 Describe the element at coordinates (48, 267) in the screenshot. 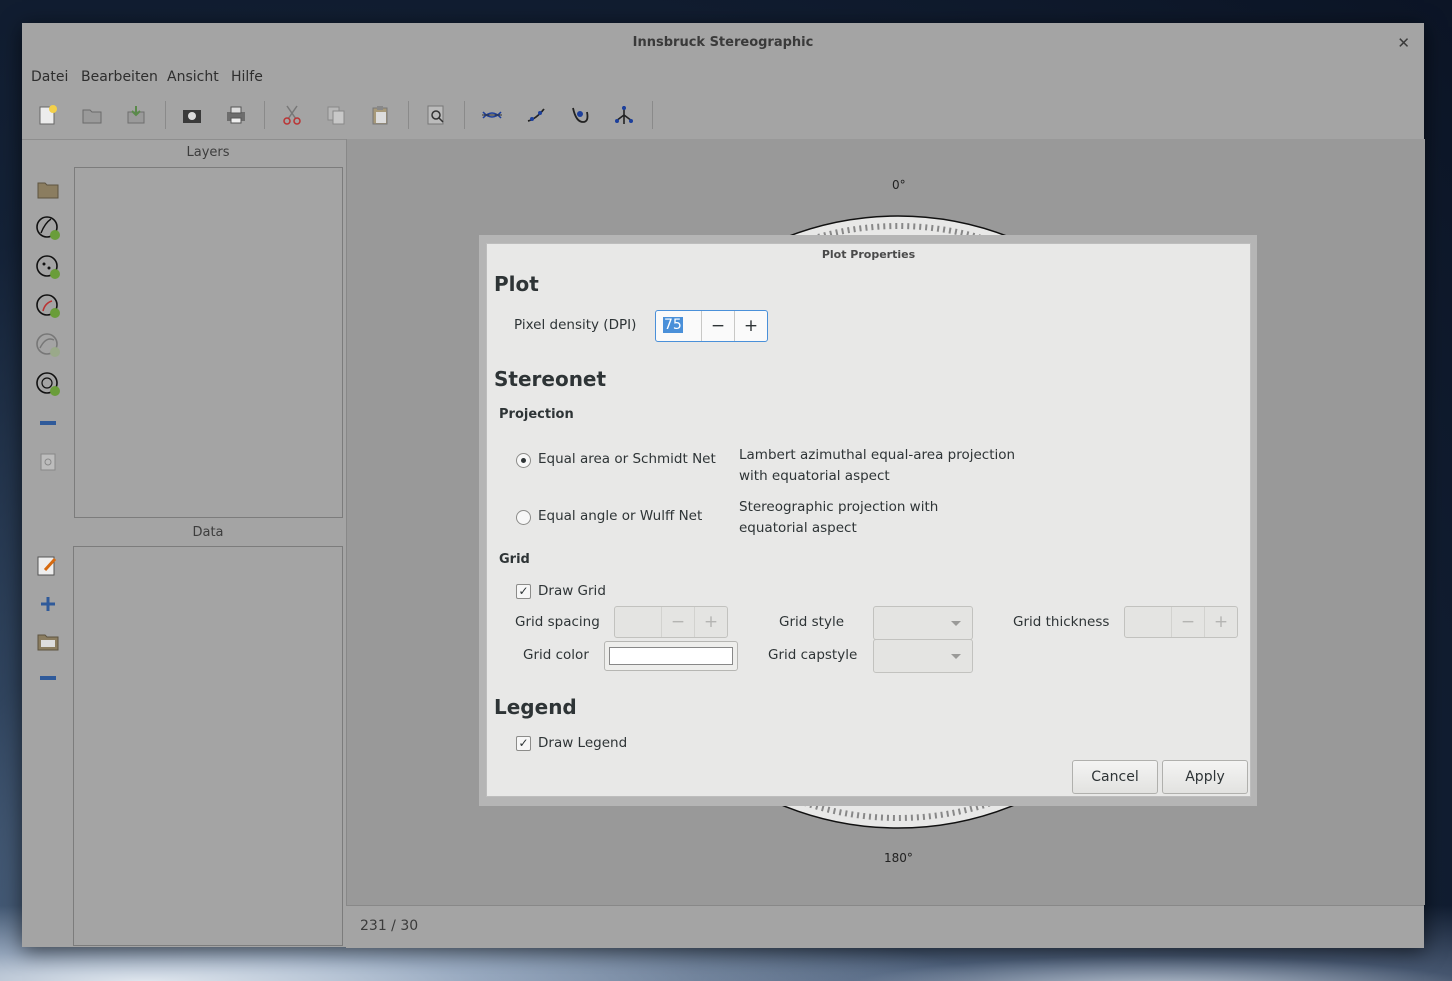

I see `add-line-layer-icon` at that location.